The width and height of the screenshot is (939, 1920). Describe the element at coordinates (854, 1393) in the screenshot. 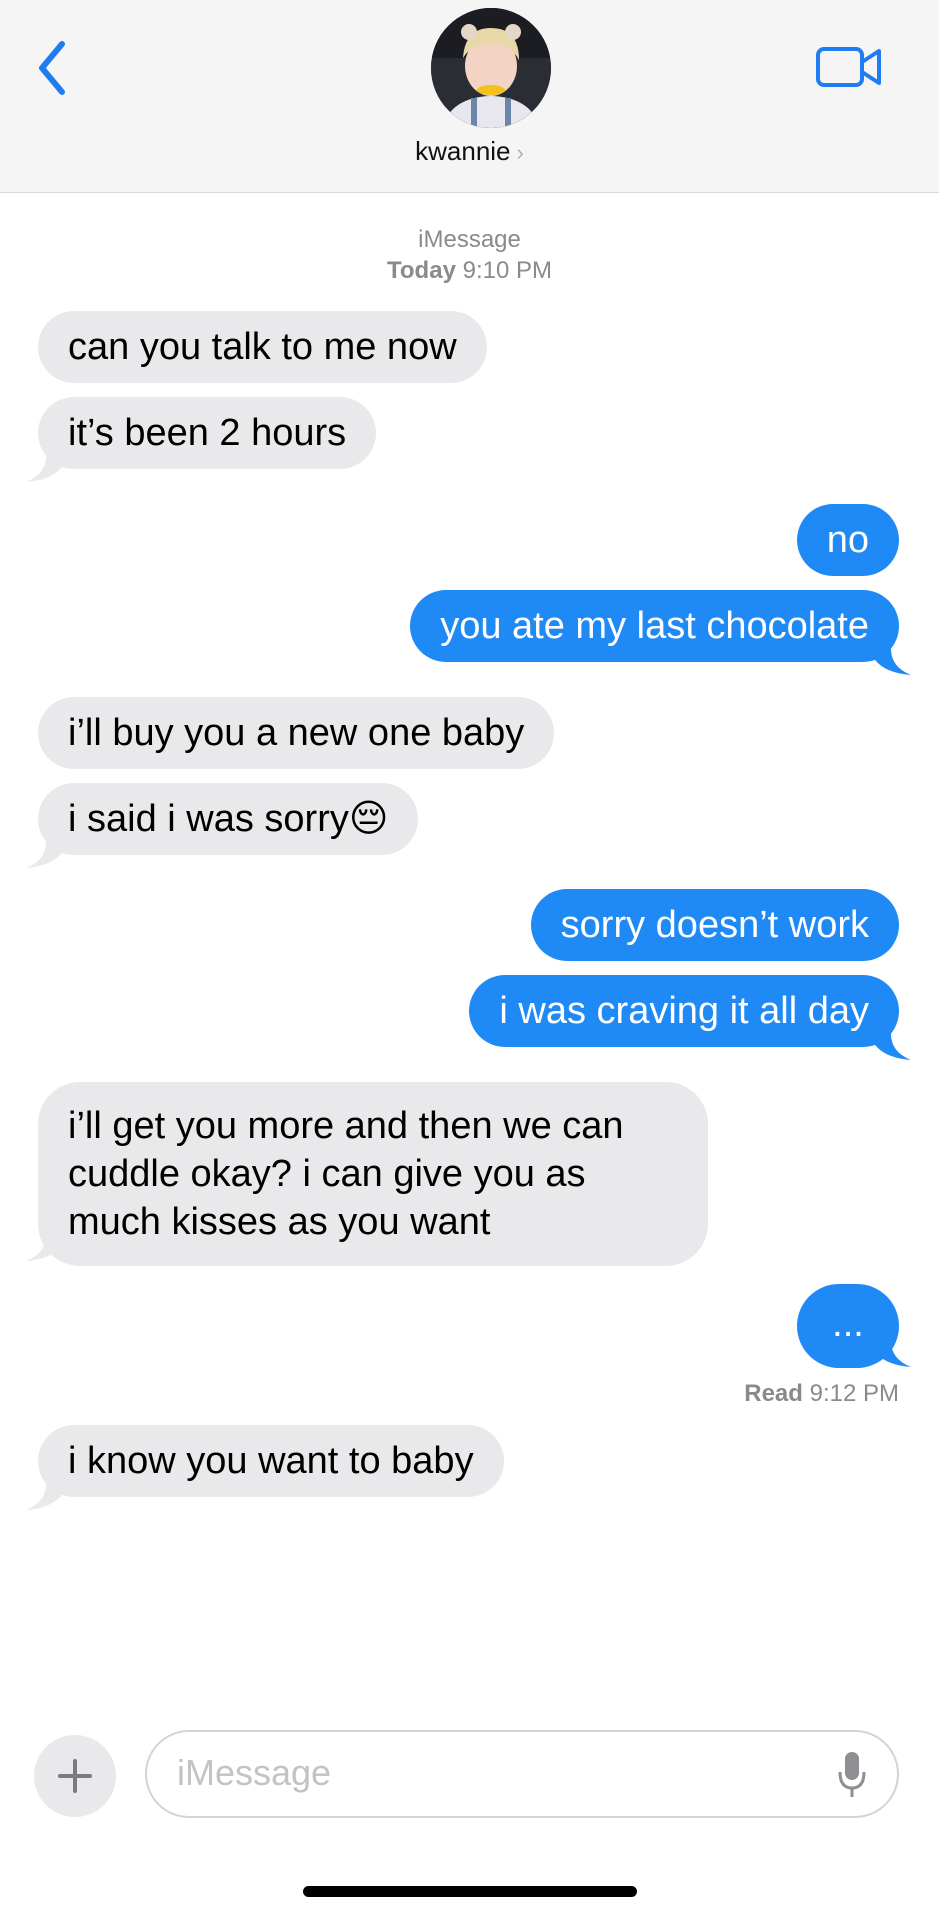

I see `read-time: 9:12 PM` at that location.